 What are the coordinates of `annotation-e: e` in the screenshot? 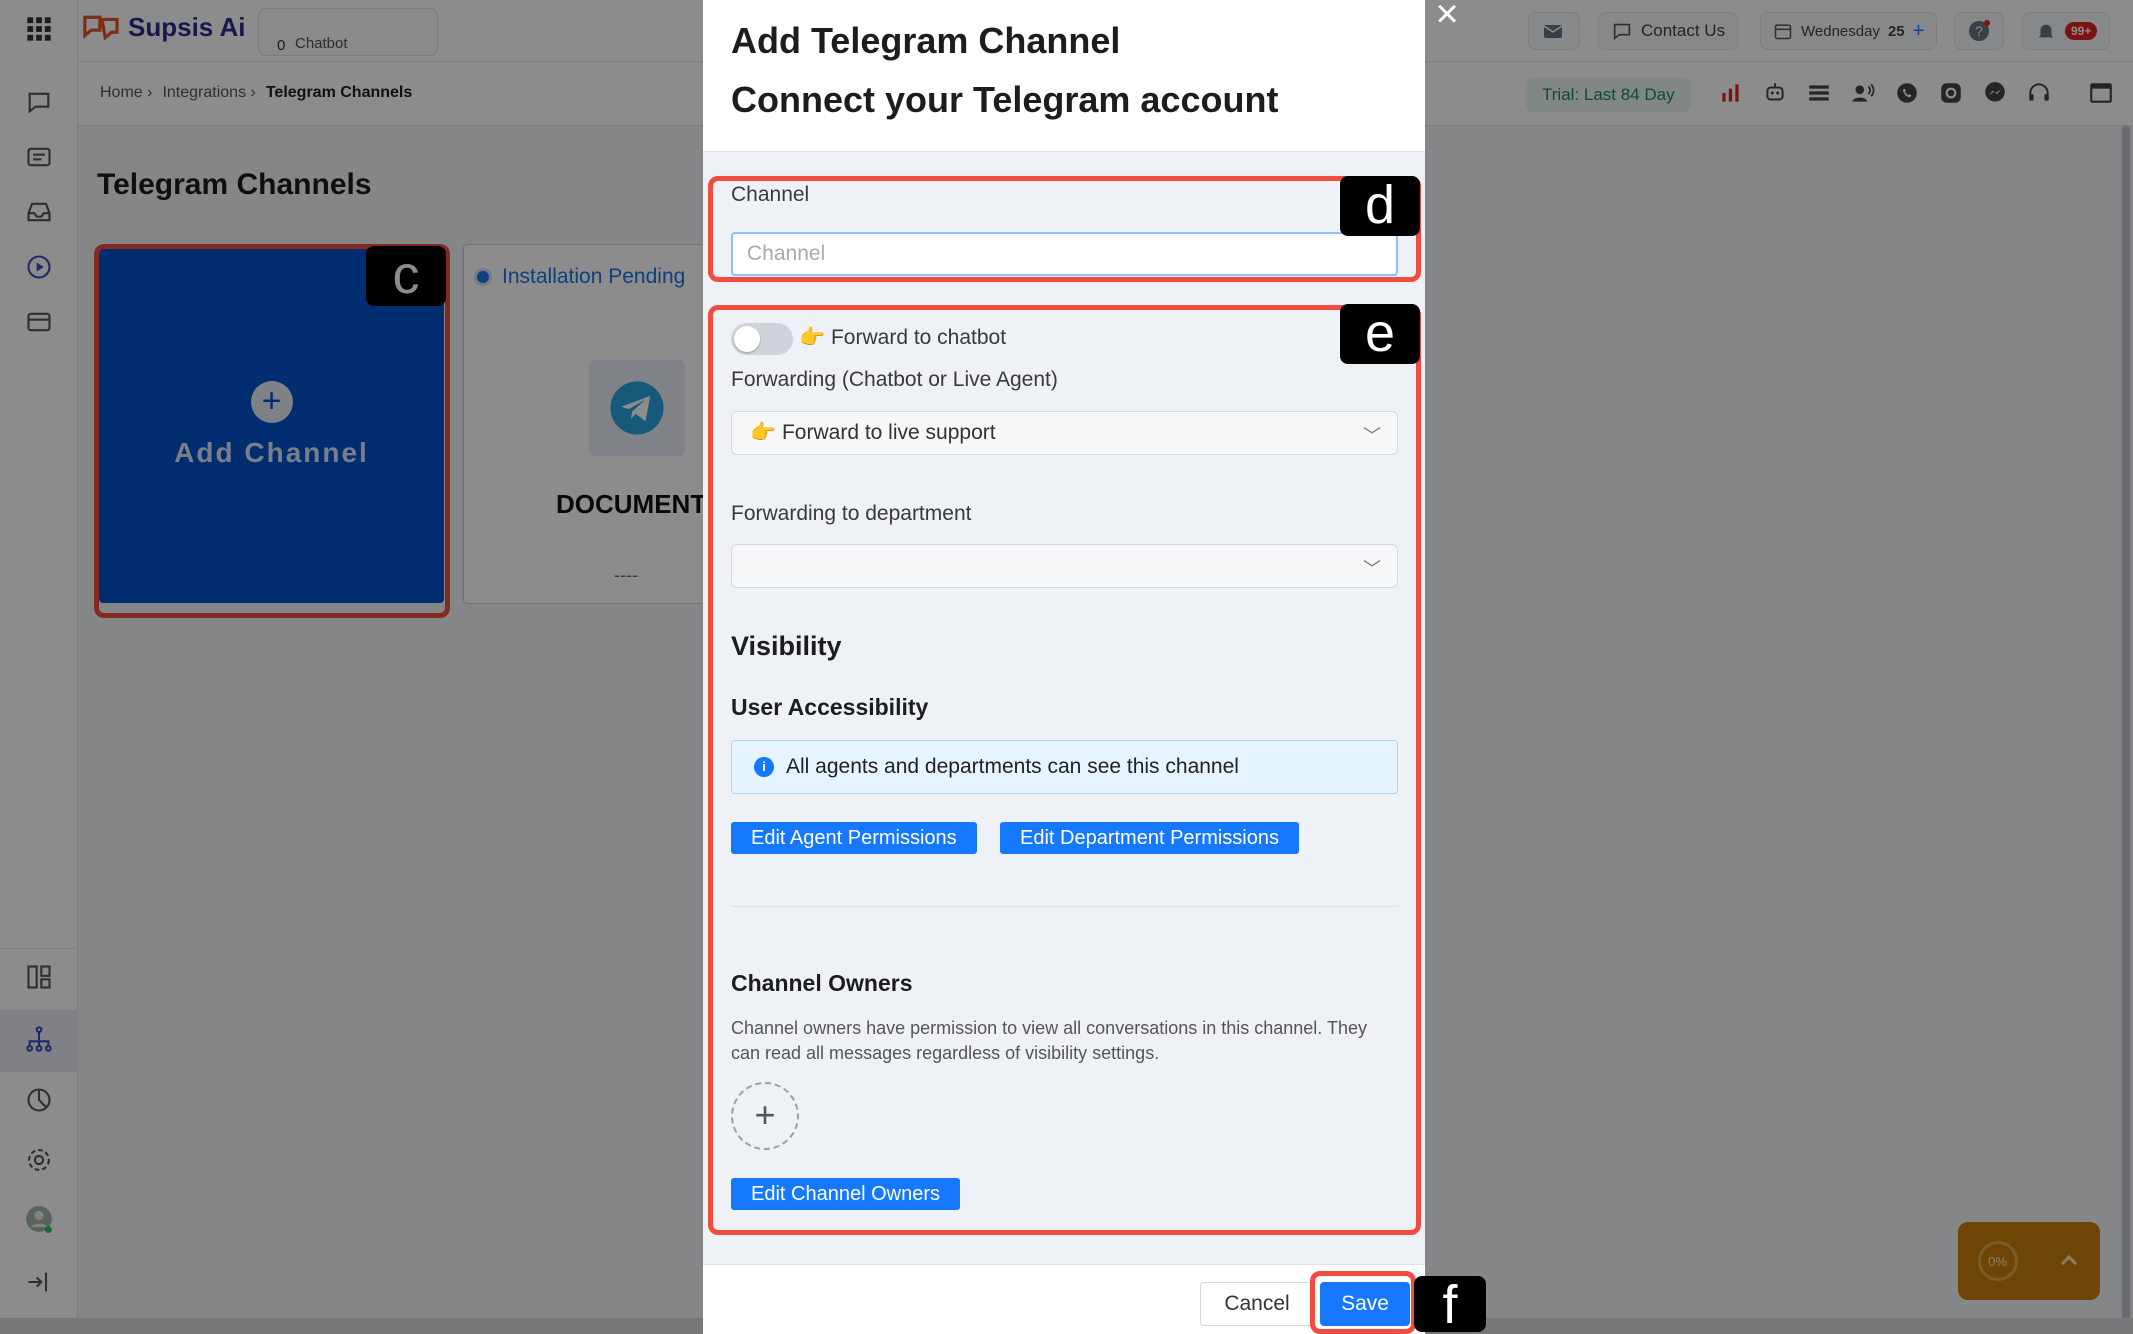 It's located at (1380, 334).